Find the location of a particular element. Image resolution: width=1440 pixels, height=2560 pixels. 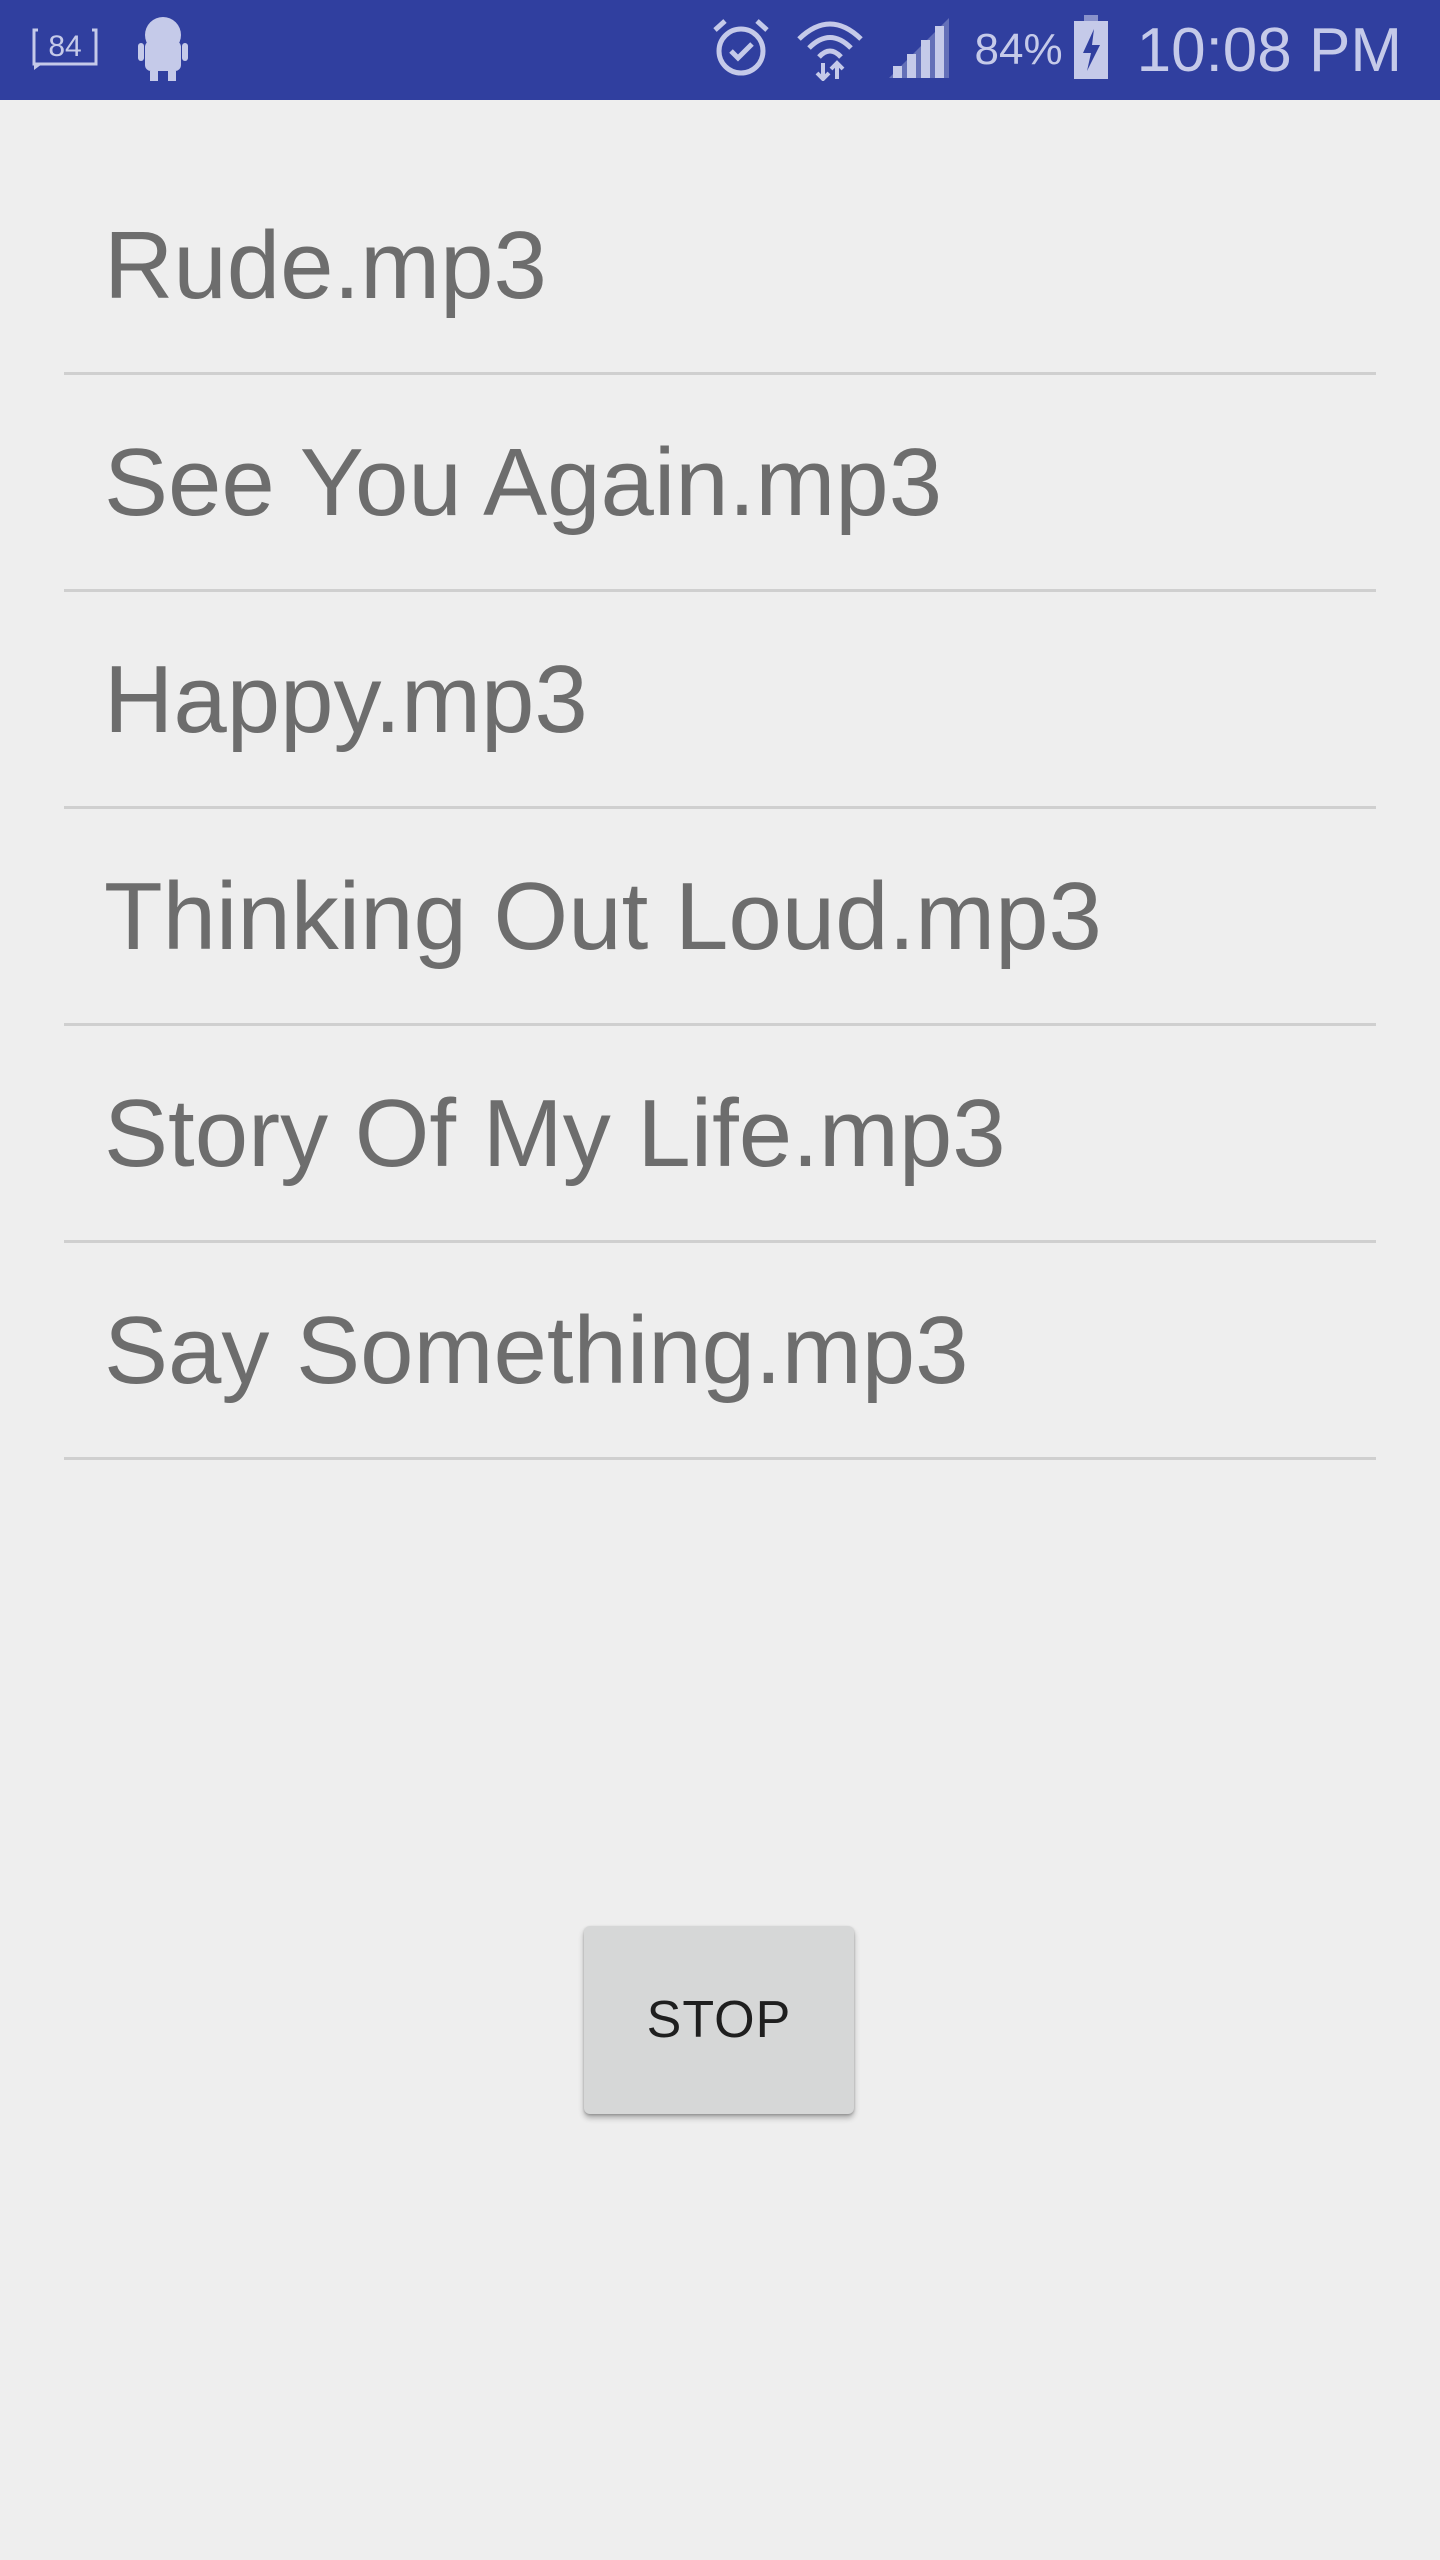

song-item-say-something: Say Something.mp3 is located at coordinates (720, 1352).